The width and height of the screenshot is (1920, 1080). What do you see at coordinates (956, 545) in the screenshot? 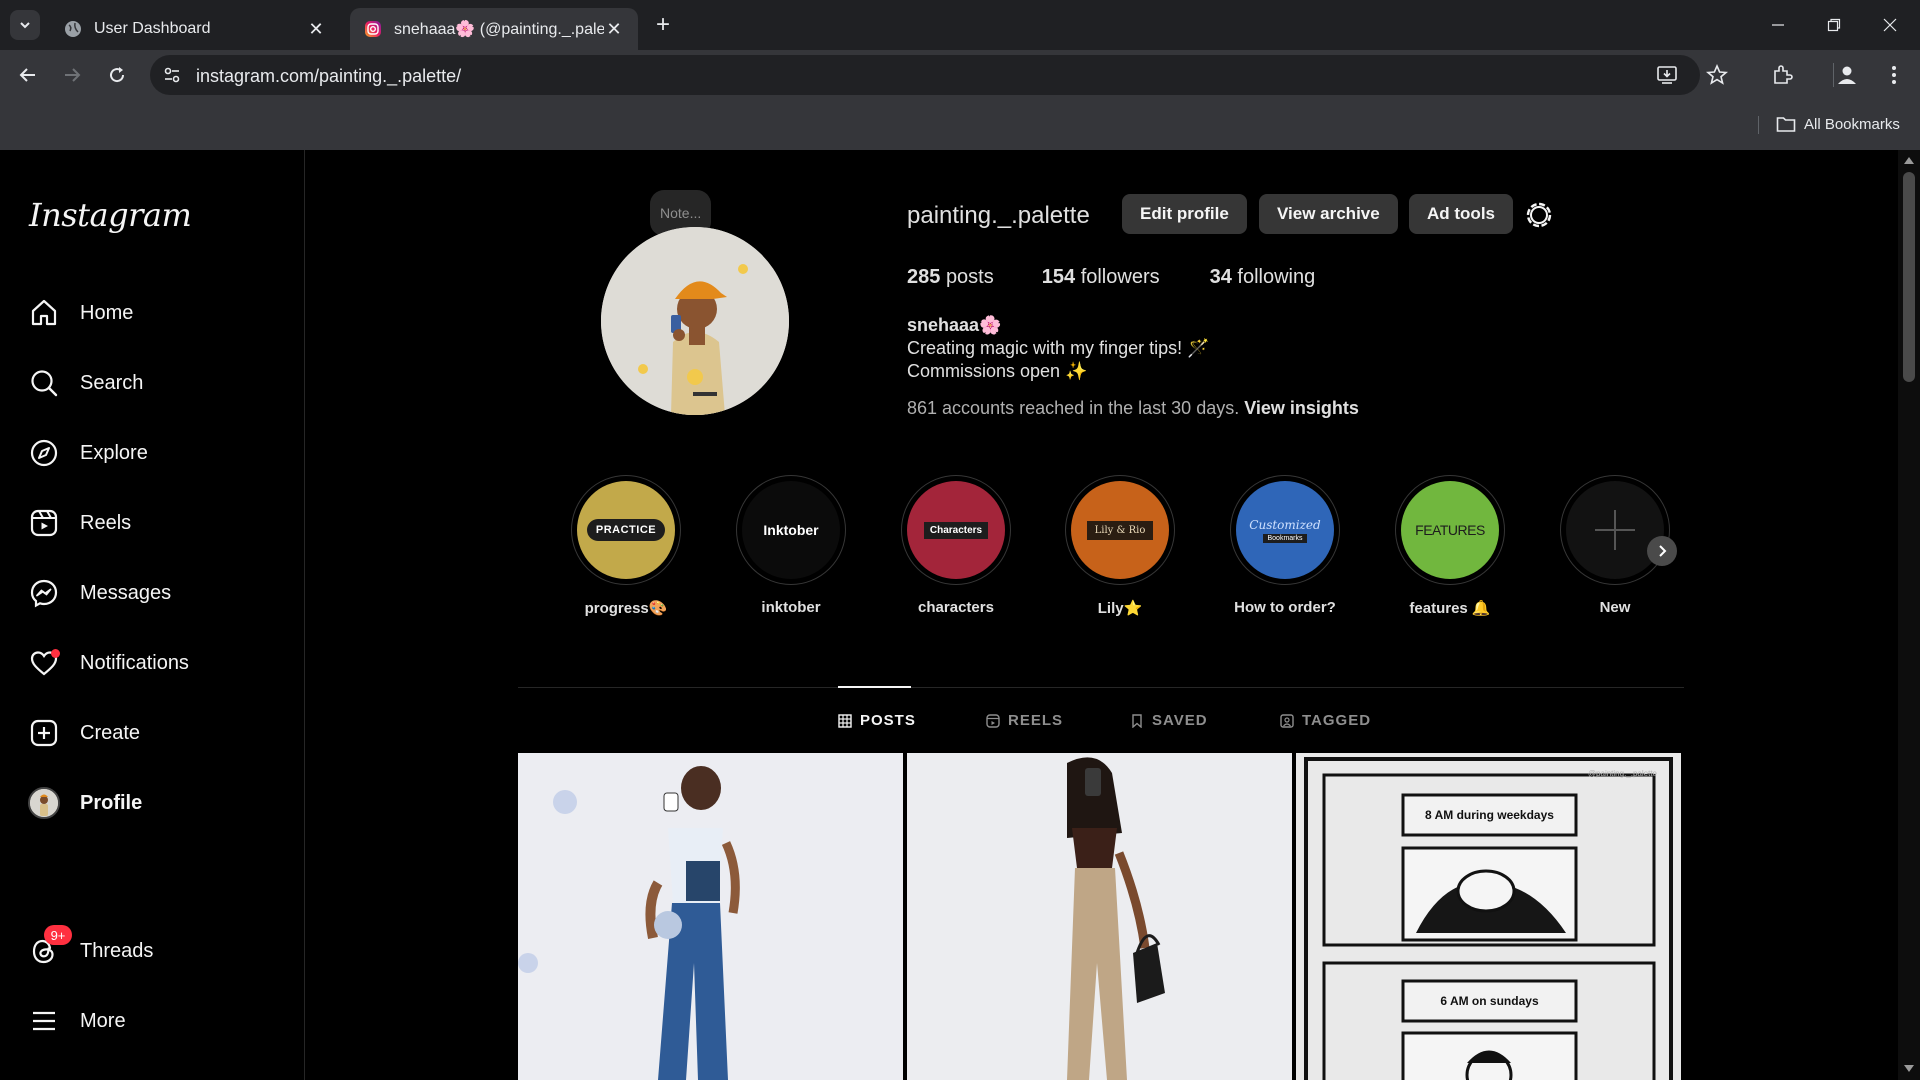
I see `highlight-item: Characters characters` at bounding box center [956, 545].